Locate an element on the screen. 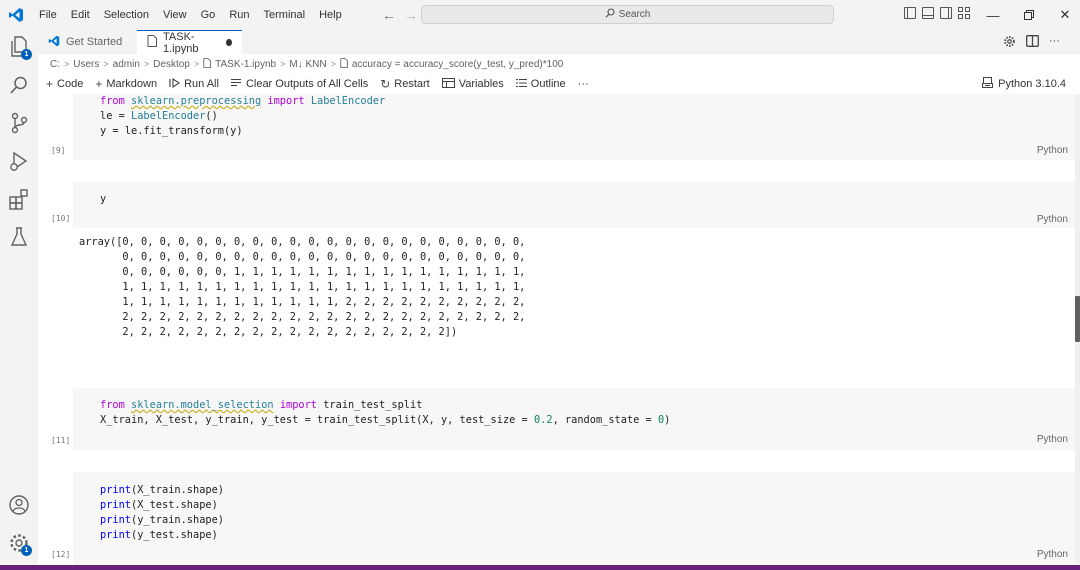 The image size is (1080, 570). search-label: Search is located at coordinates (634, 14).